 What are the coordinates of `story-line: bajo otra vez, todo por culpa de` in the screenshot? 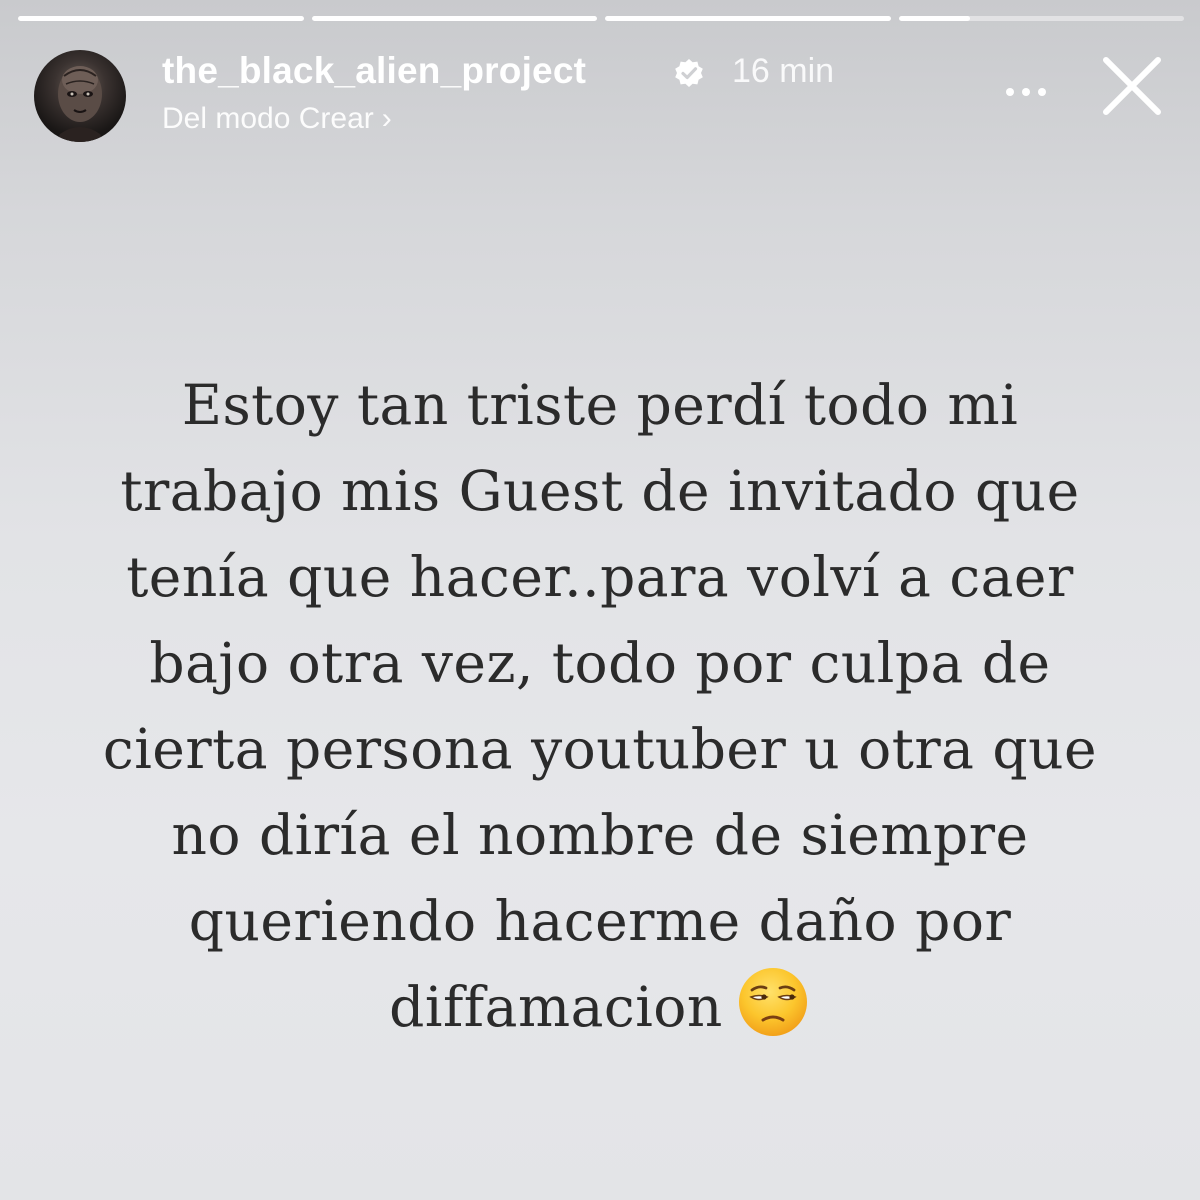 It's located at (600, 663).